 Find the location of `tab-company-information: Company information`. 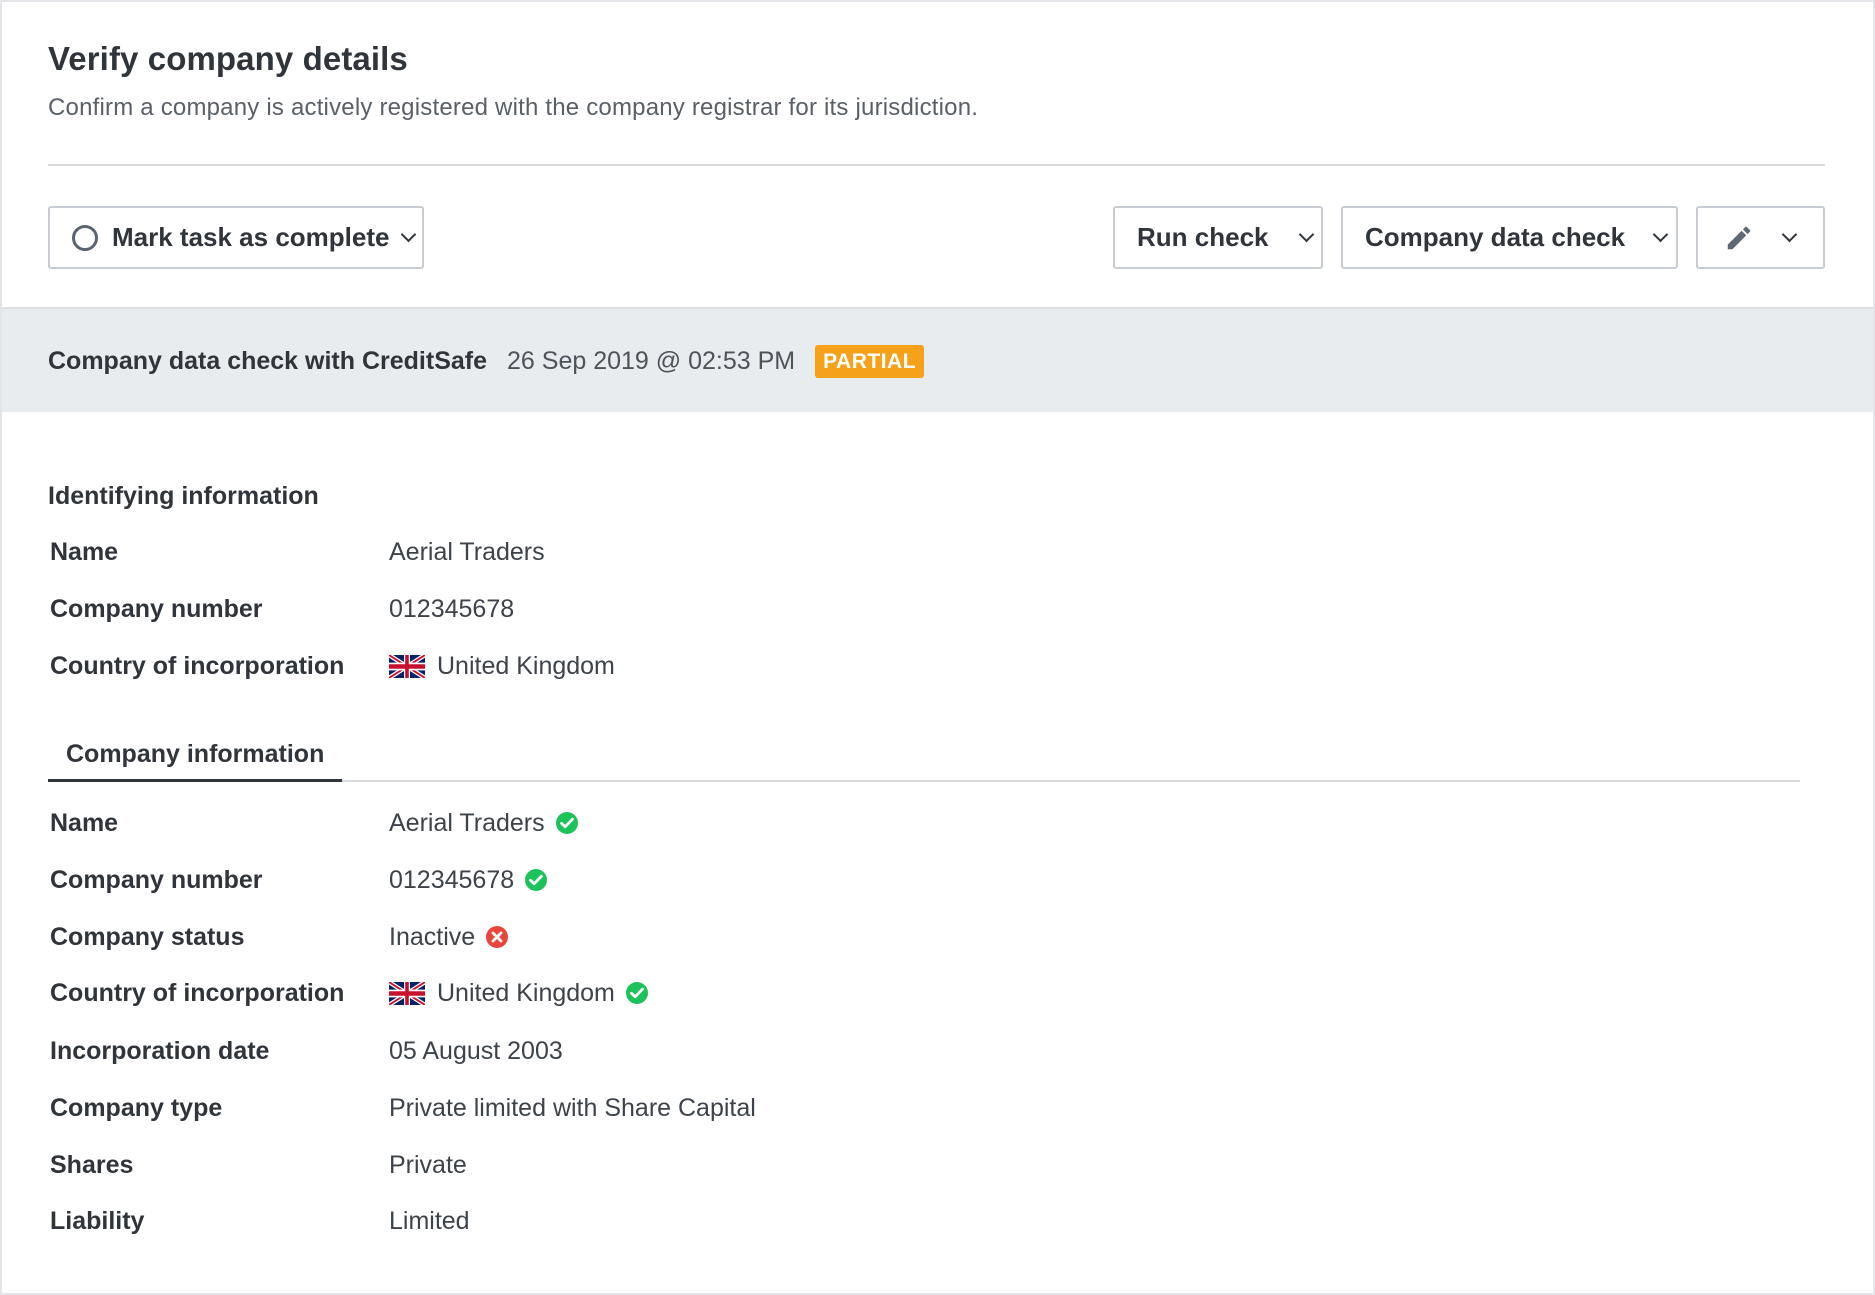

tab-company-information: Company information is located at coordinates (195, 756).